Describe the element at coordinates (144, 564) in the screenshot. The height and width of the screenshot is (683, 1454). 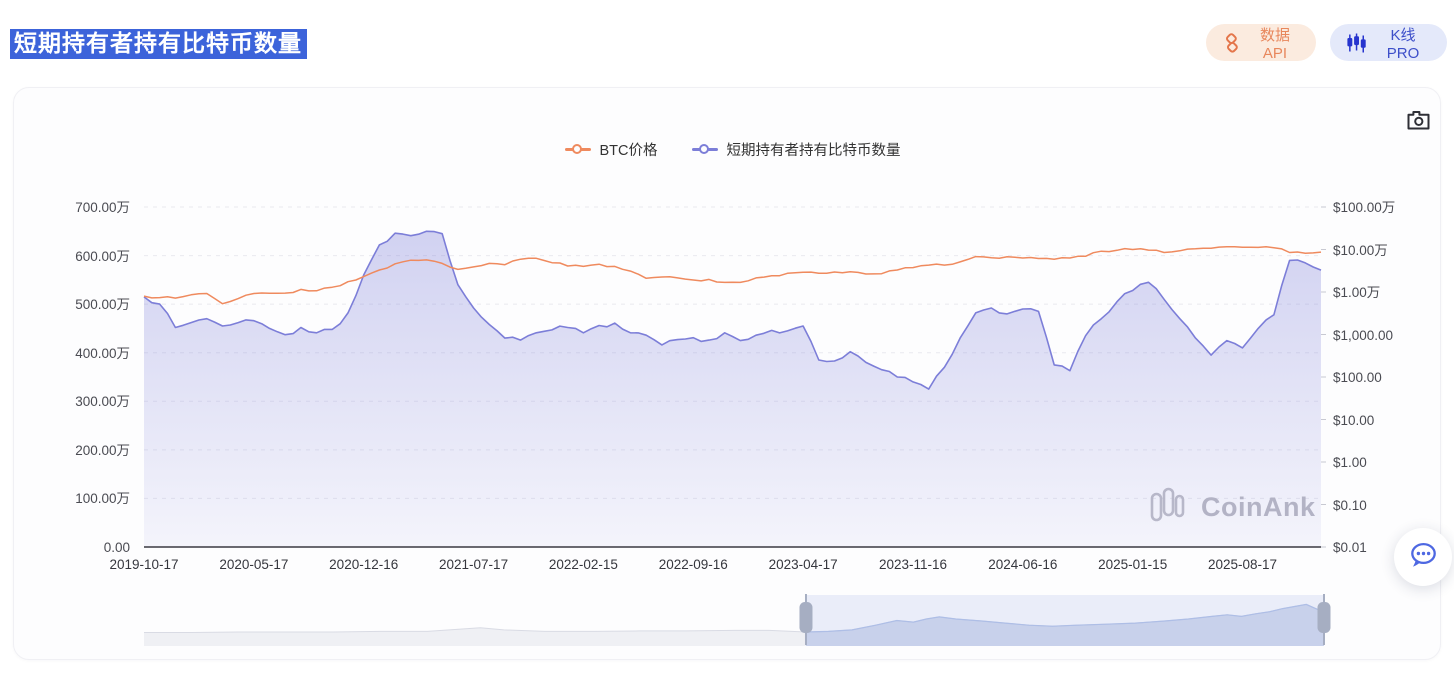
I see `x-axis-label: 2019-10-17` at that location.